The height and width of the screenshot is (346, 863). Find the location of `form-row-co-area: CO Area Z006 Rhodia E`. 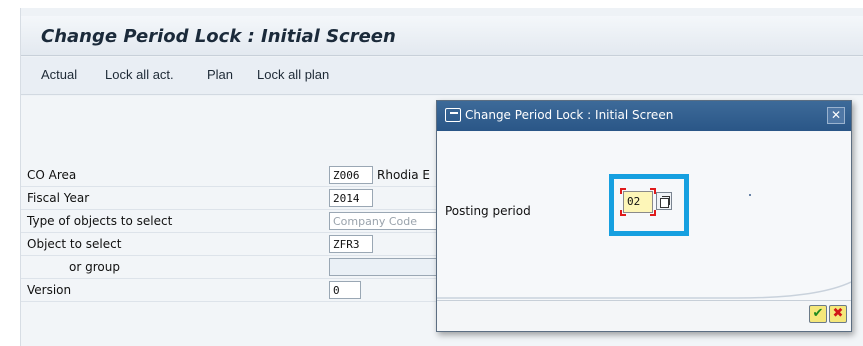

form-row-co-area: CO Area Z006 Rhodia E is located at coordinates (231, 175).